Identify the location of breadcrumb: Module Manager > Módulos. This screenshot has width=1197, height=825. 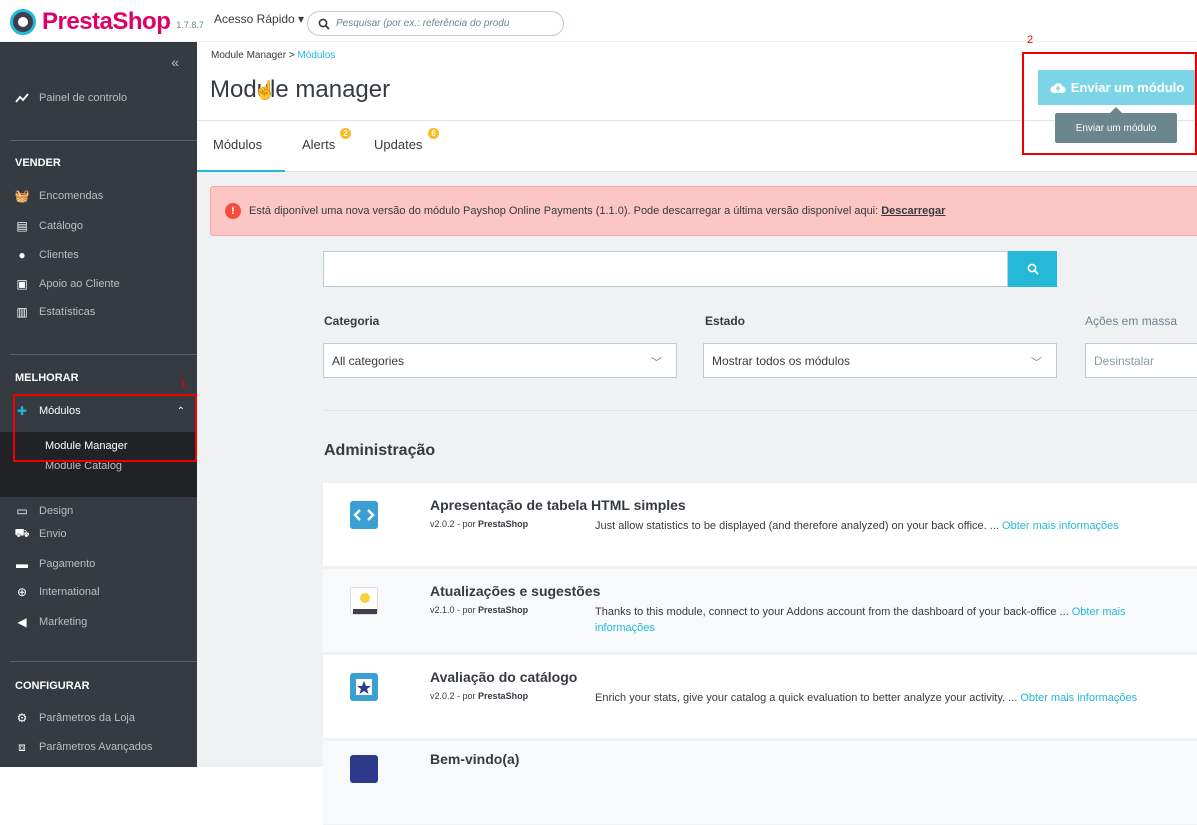
(273, 55).